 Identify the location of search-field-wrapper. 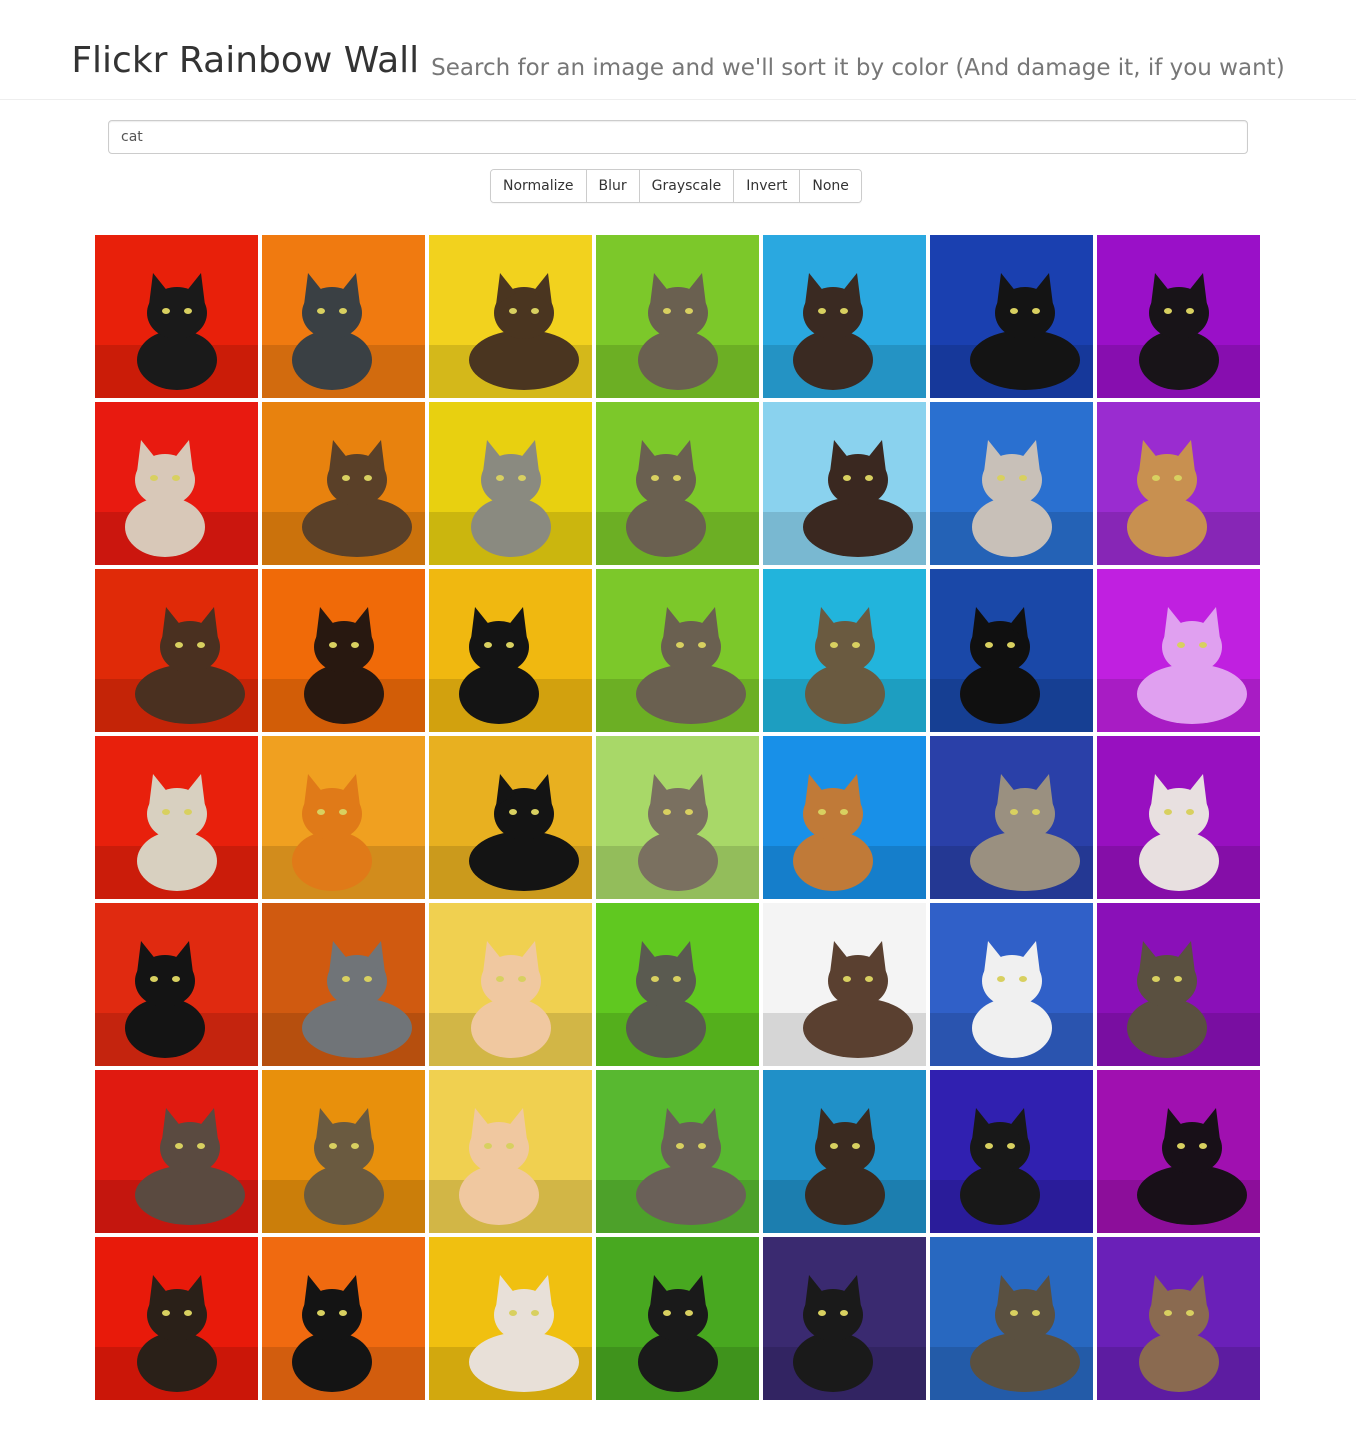
(678, 137).